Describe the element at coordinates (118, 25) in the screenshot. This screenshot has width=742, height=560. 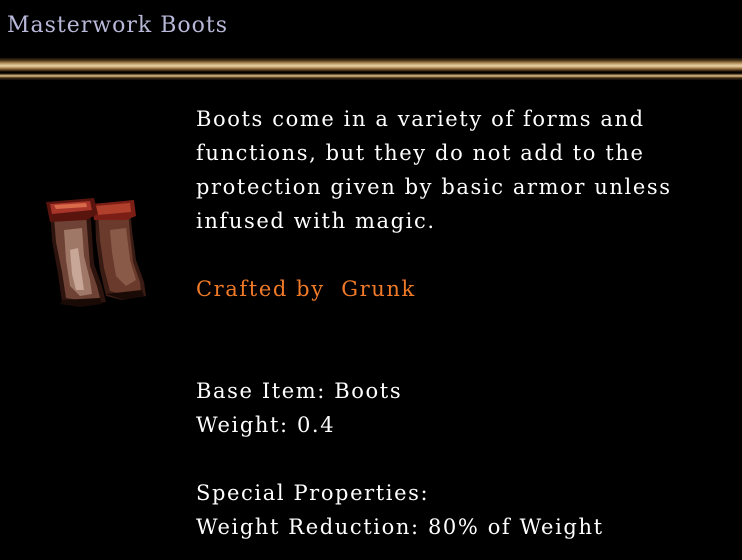
I see `item-name-title: Masterwork Boots` at that location.